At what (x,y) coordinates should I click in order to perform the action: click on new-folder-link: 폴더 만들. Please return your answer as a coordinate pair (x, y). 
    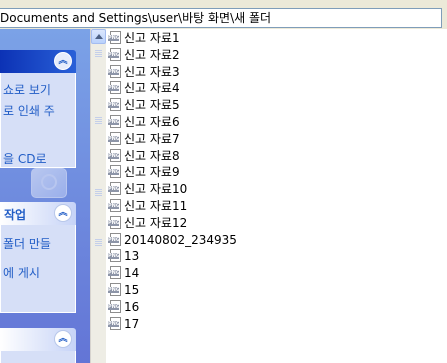
    Looking at the image, I should click on (27, 243).